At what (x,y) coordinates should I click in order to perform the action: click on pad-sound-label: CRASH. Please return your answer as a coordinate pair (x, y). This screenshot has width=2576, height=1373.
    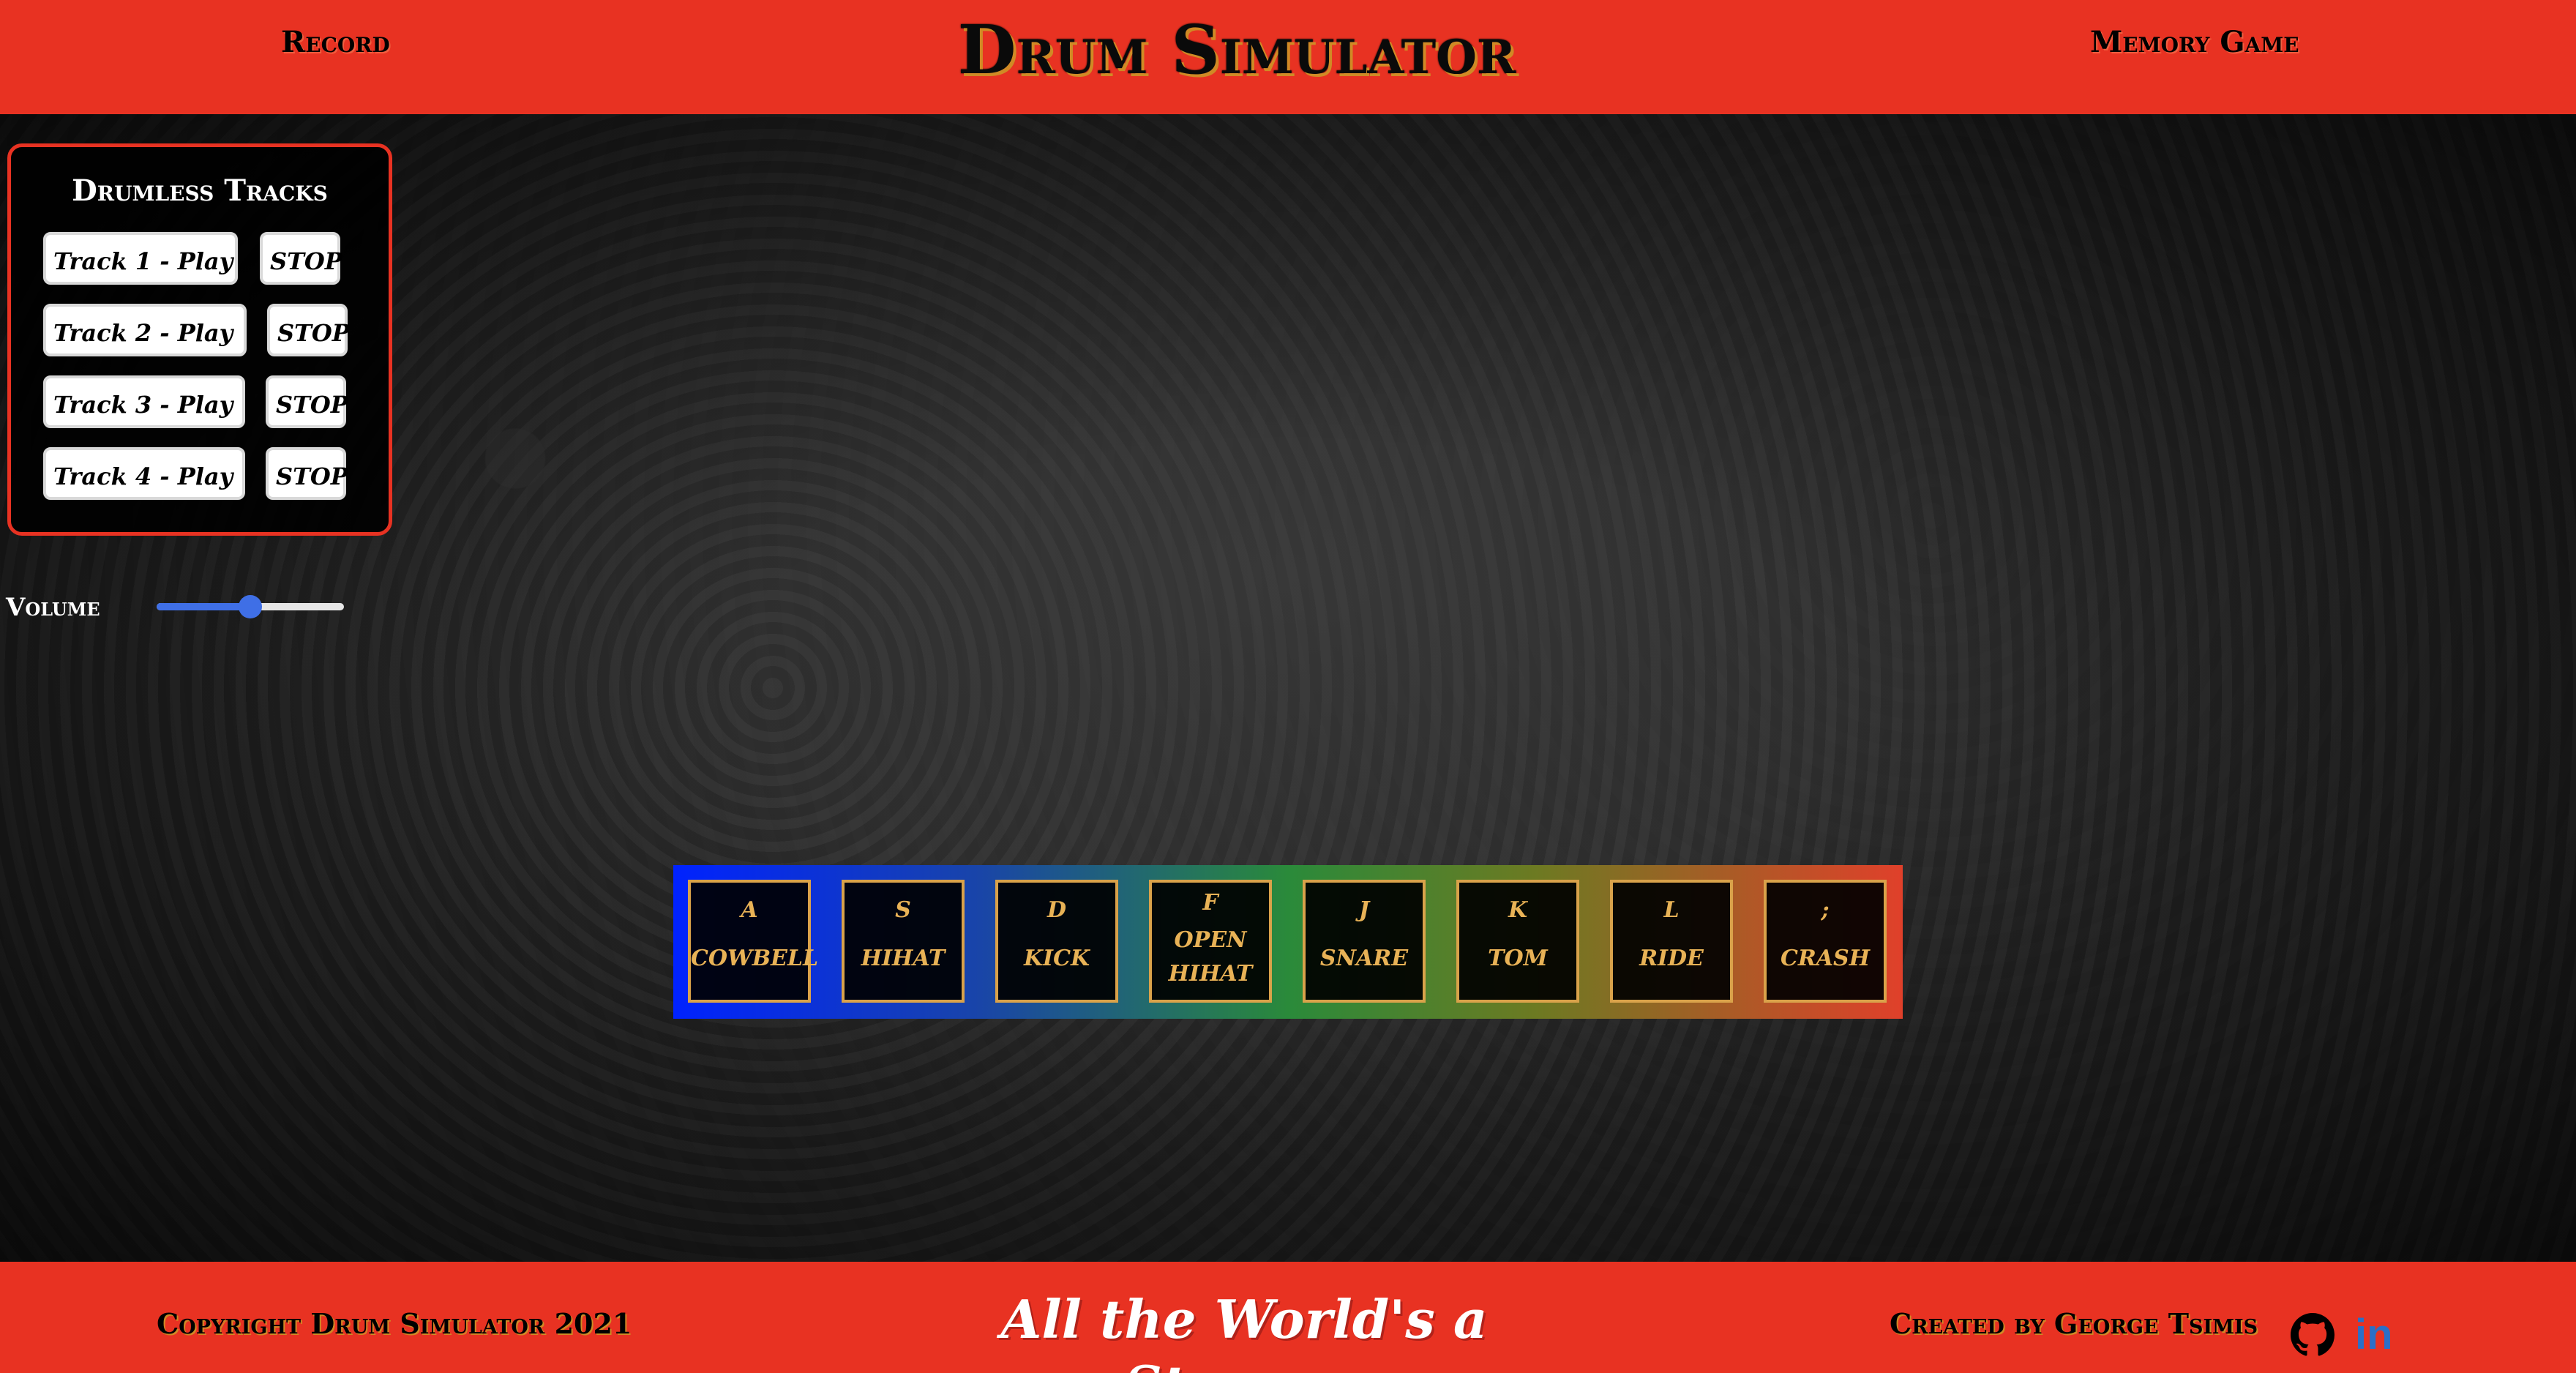
    Looking at the image, I should click on (1825, 959).